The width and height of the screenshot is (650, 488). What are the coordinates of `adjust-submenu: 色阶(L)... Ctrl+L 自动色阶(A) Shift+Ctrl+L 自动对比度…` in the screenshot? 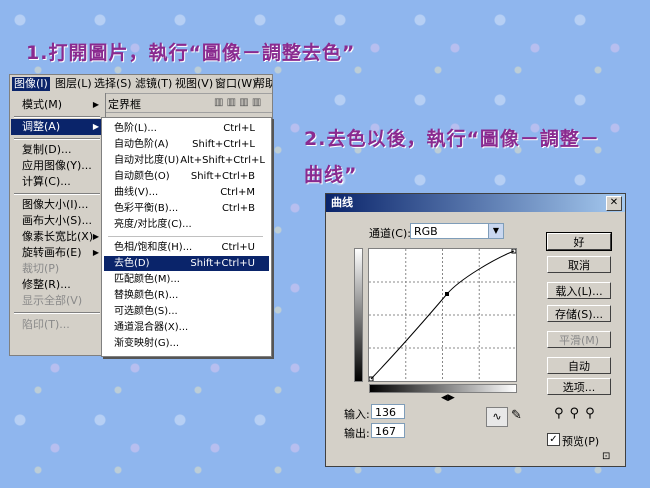 It's located at (186, 237).